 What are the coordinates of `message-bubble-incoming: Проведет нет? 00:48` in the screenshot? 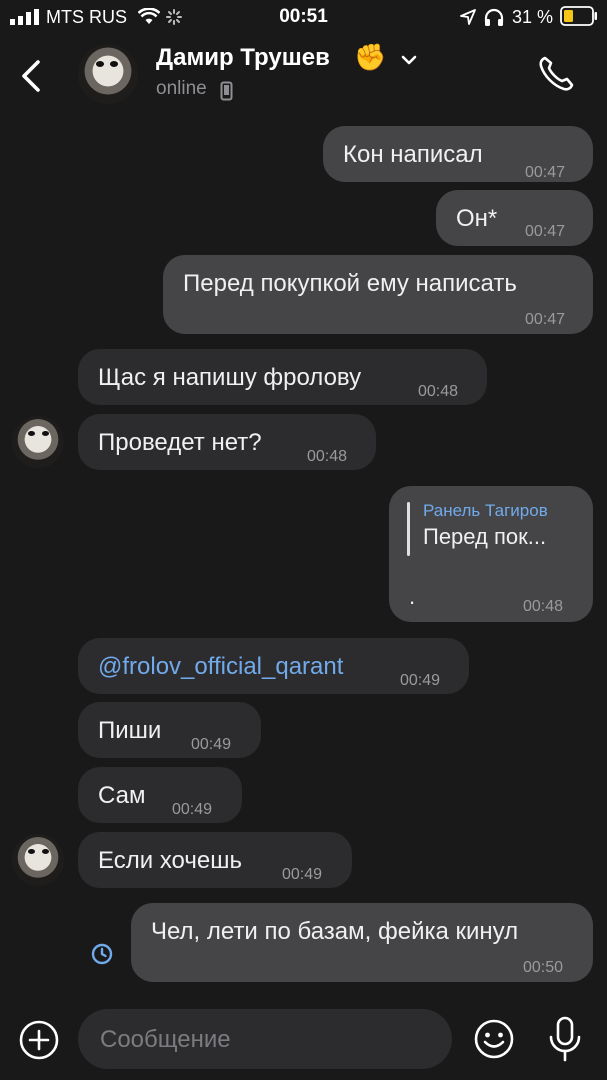 It's located at (227, 442).